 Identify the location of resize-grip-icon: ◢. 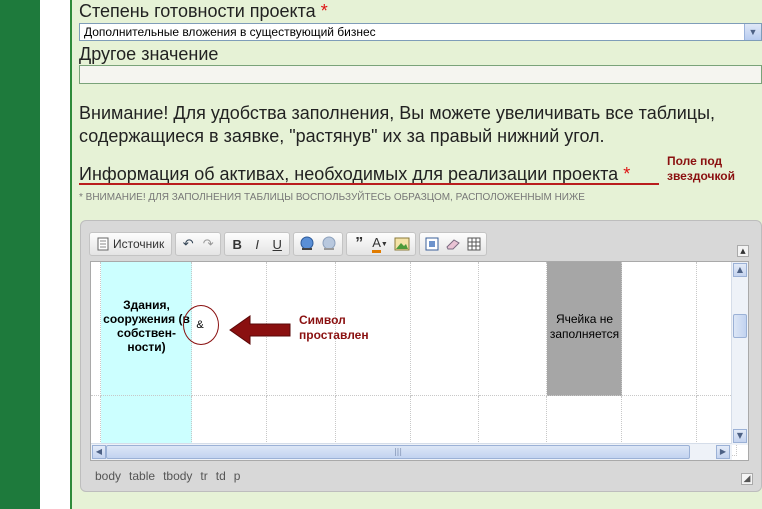
(747, 479).